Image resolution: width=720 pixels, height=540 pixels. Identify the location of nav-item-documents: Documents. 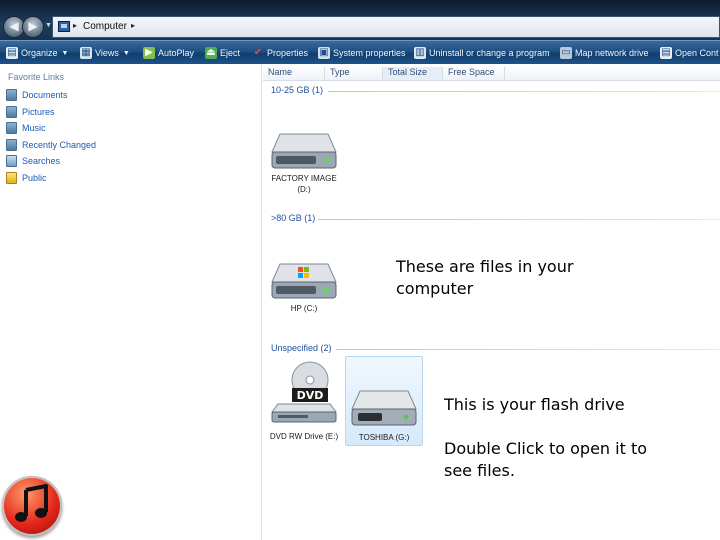
(37, 95).